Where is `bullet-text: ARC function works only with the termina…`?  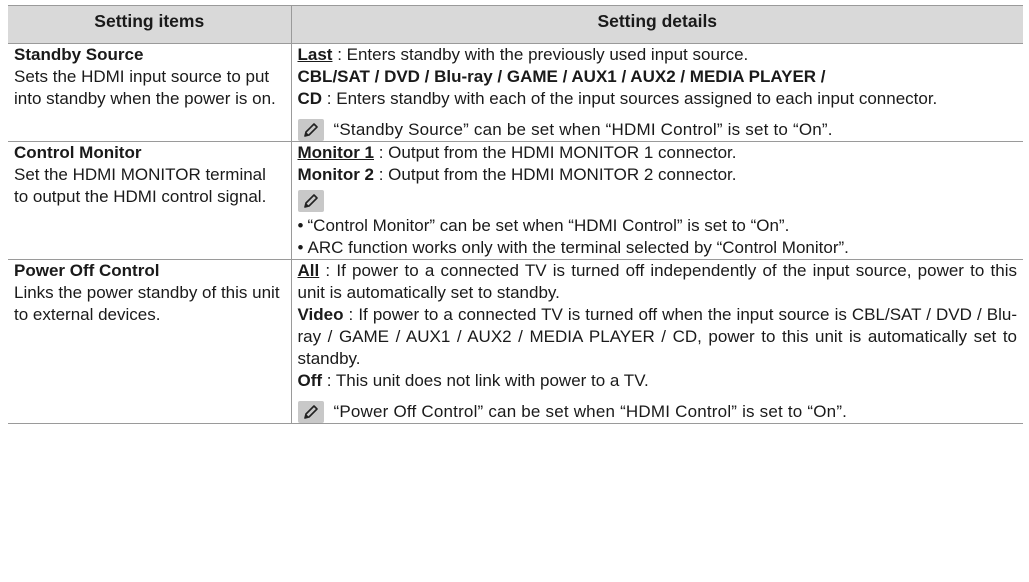
bullet-text: ARC function works only with the termina… is located at coordinates (578, 247).